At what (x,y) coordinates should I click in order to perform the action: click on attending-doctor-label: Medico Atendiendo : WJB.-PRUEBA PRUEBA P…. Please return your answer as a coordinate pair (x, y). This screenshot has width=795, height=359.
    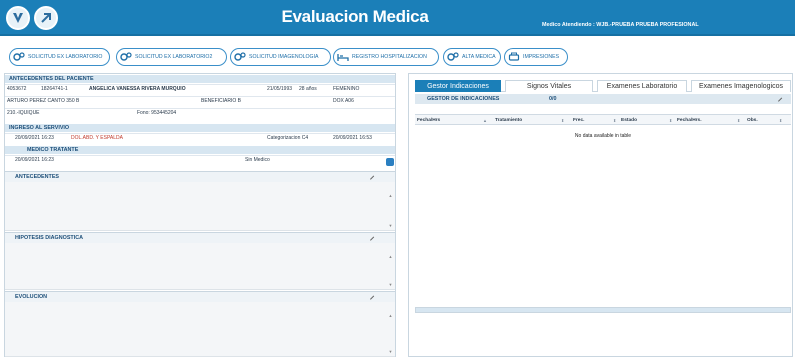
    Looking at the image, I should click on (620, 25).